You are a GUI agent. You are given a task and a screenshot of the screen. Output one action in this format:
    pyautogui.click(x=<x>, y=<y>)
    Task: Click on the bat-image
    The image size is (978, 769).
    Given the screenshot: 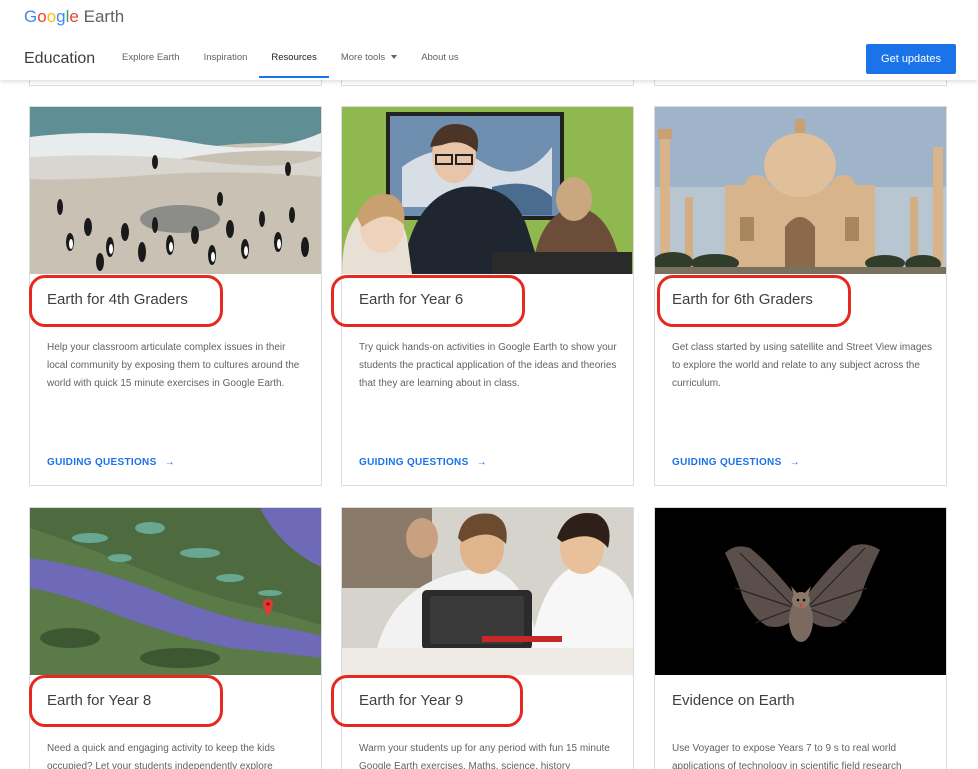 What is the action you would take?
    pyautogui.click(x=800, y=591)
    